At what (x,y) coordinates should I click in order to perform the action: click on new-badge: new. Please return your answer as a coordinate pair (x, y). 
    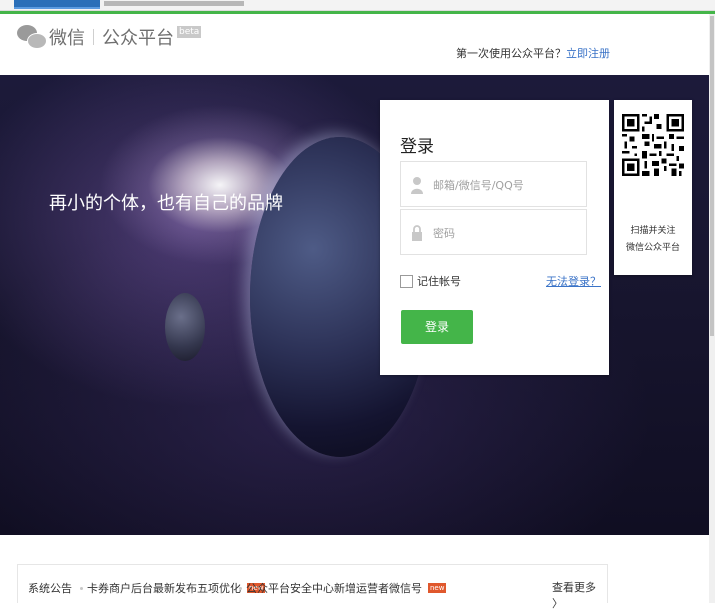
    Looking at the image, I should click on (437, 588).